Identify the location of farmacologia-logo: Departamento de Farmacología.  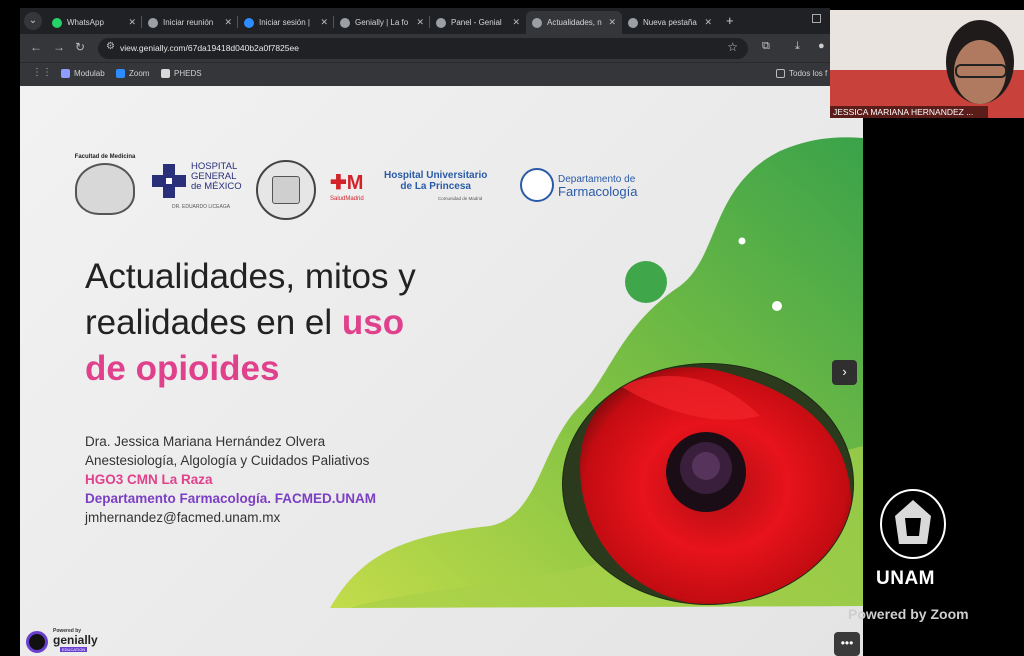
(590, 188).